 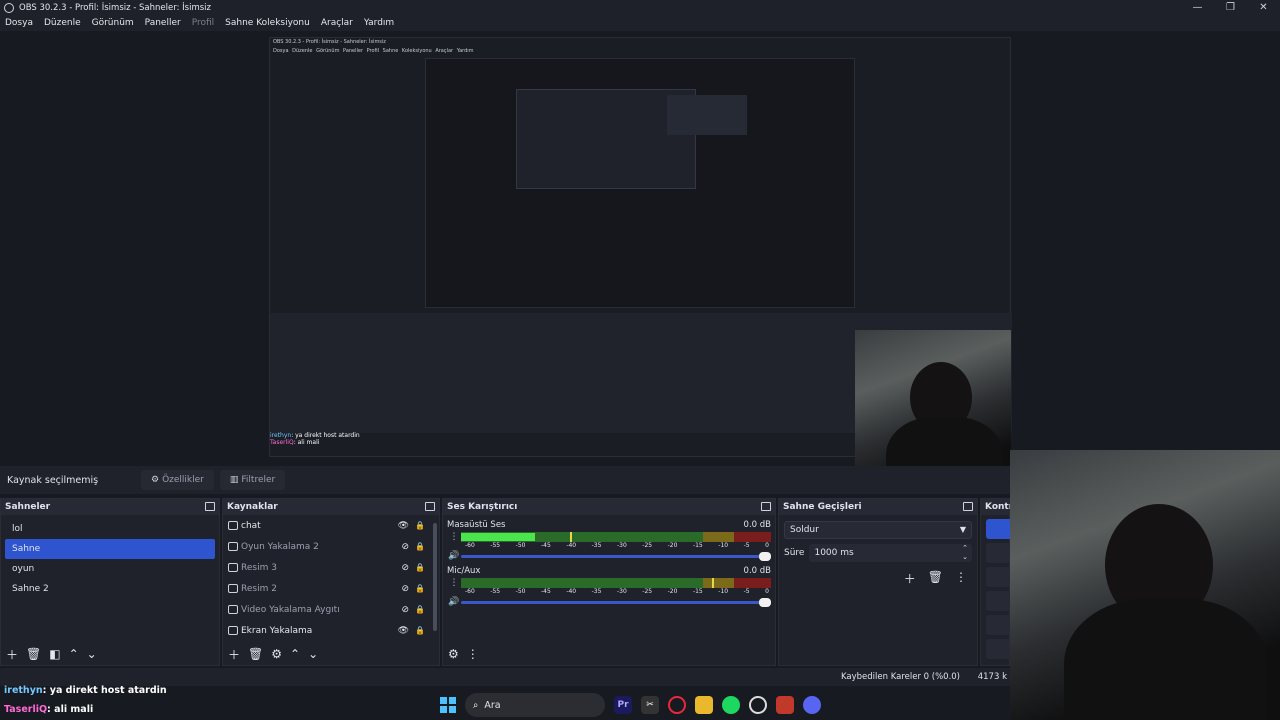 I want to click on source-item: Video Yakalama Aygıtı ⊘ 🔒, so click(x=331, y=609).